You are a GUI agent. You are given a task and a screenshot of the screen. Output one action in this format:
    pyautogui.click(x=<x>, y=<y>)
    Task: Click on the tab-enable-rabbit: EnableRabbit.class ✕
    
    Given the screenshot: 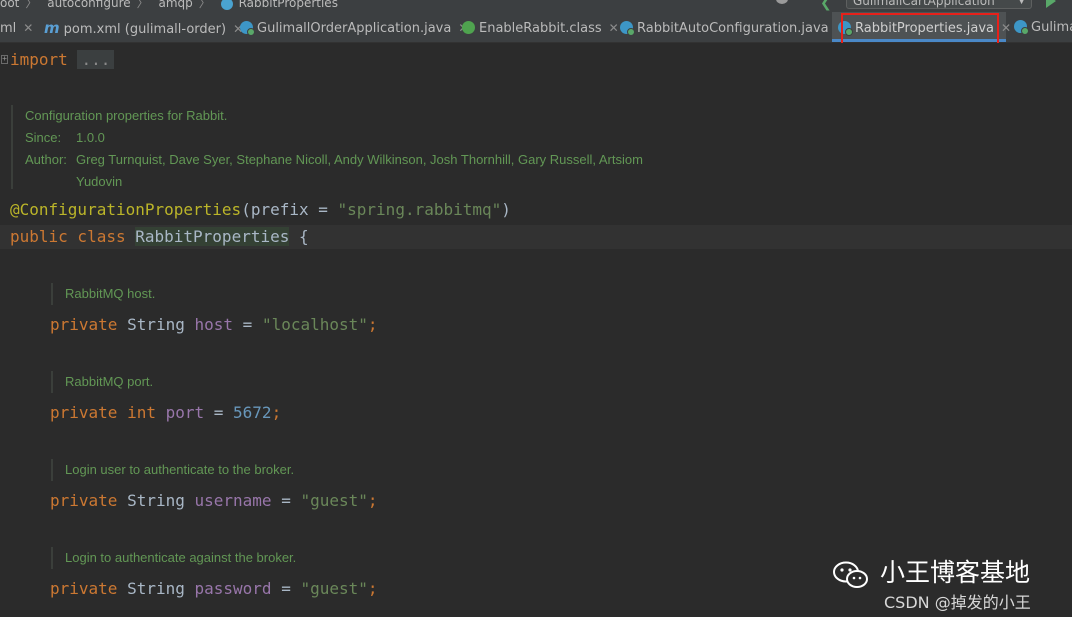 What is the action you would take?
    pyautogui.click(x=540, y=27)
    